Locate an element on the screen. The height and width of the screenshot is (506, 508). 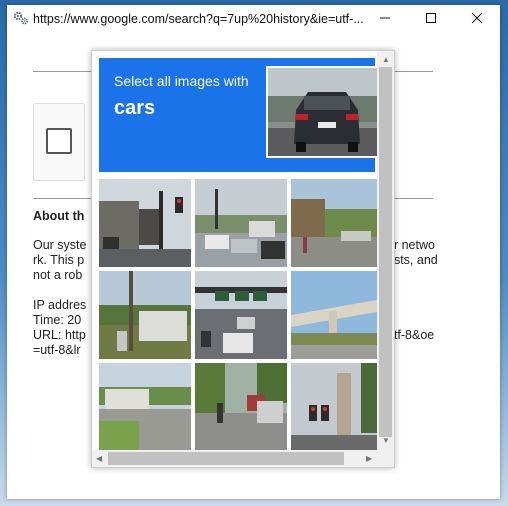
tile-house-lawn is located at coordinates (145, 407).